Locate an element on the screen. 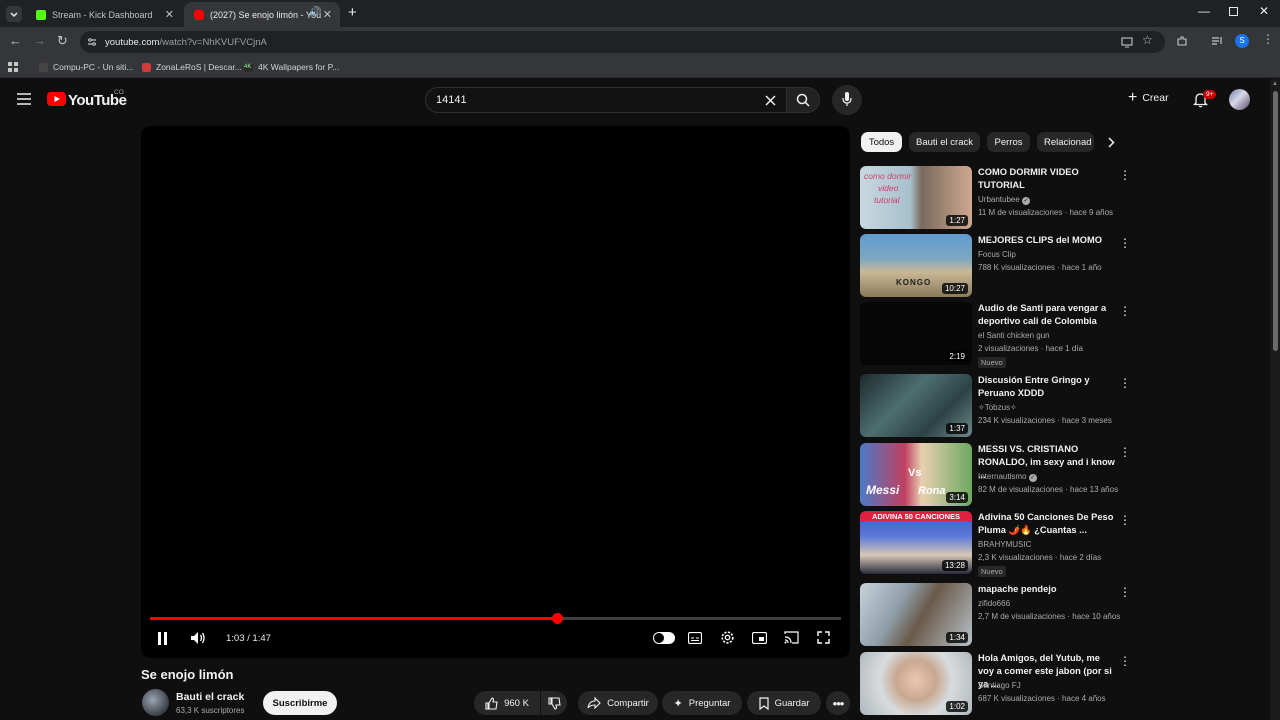 This screenshot has width=1280, height=720. recommendation-title: Discusión Entre Gringo y Peruano XDDD is located at coordinates (1048, 387).